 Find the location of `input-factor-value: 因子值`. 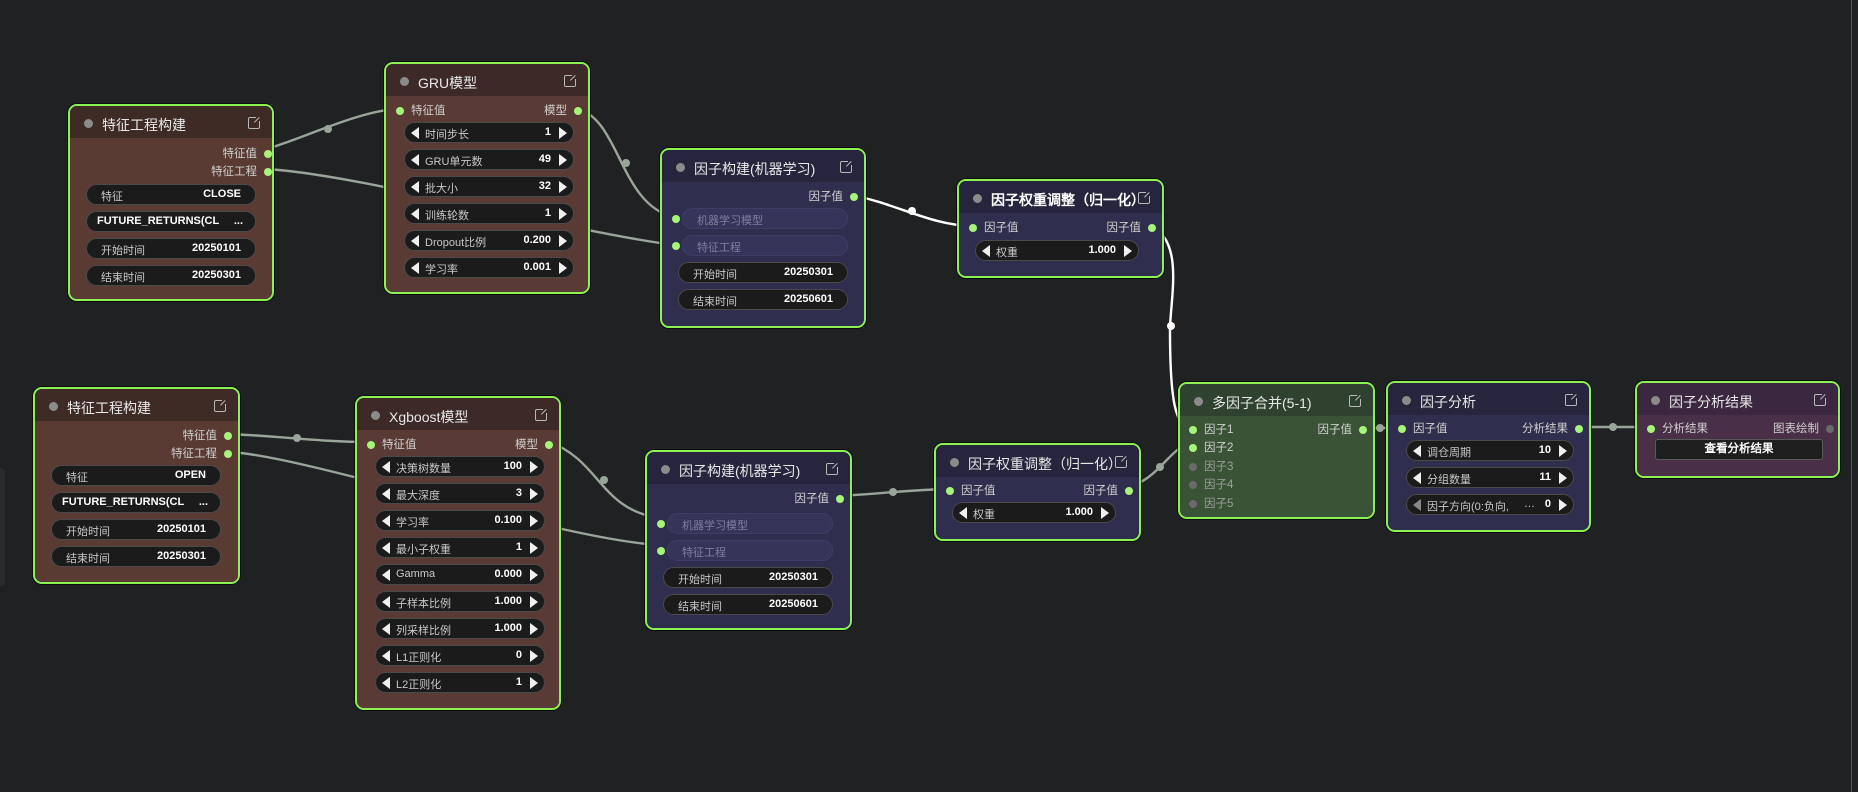

input-factor-value: 因子值 is located at coordinates (1423, 429).